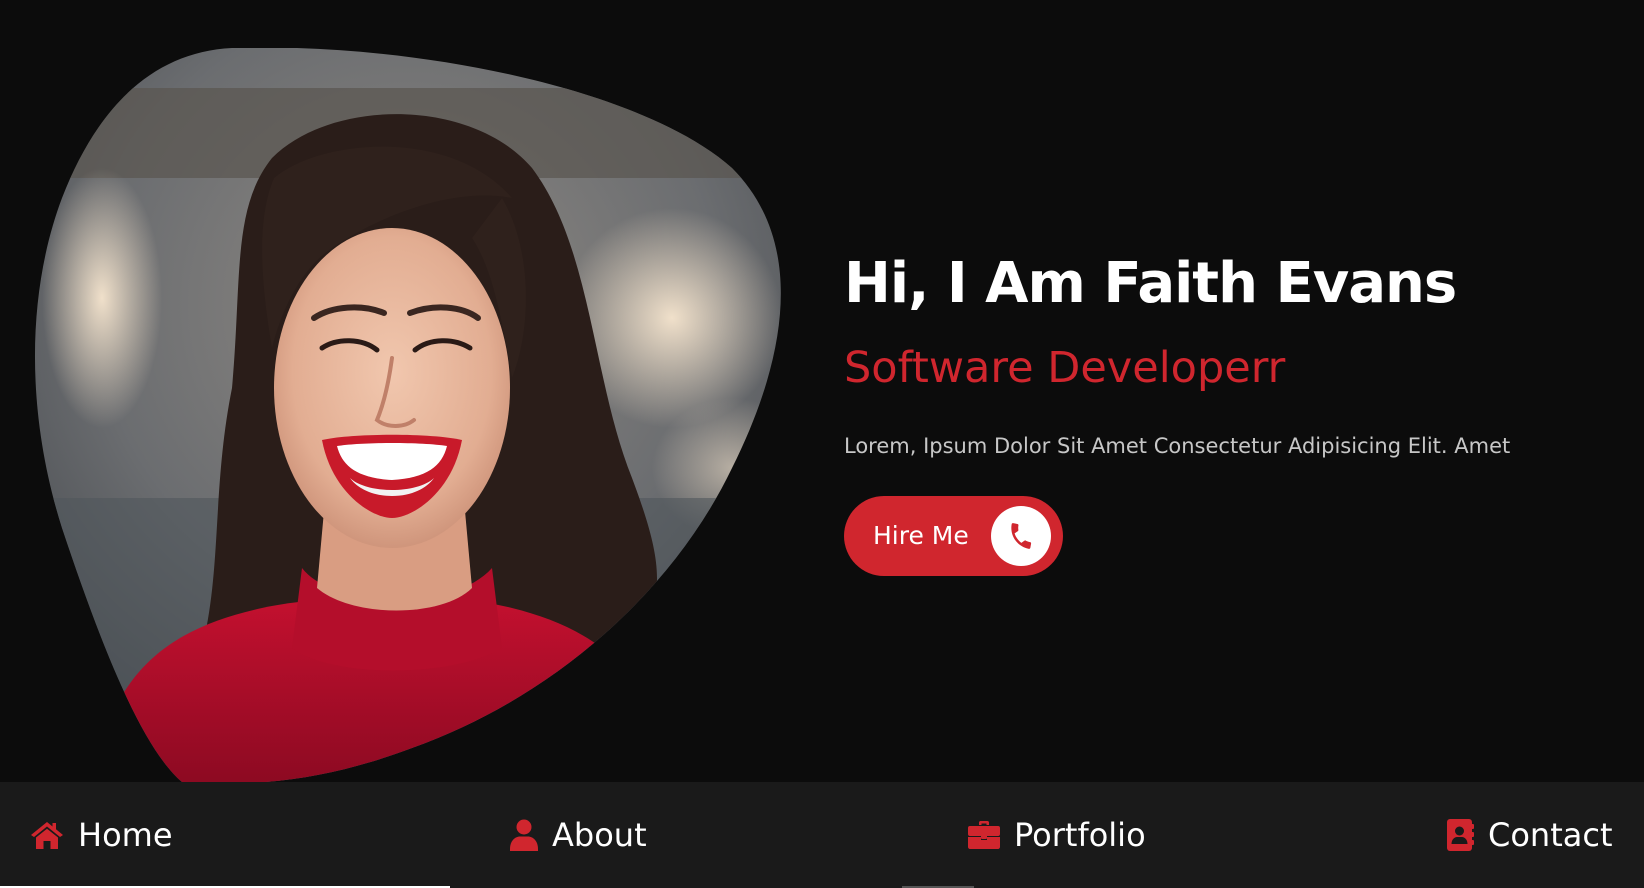 This screenshot has height=888, width=1644. What do you see at coordinates (1080, 835) in the screenshot?
I see `nav-label-portfolio: Portfolio` at bounding box center [1080, 835].